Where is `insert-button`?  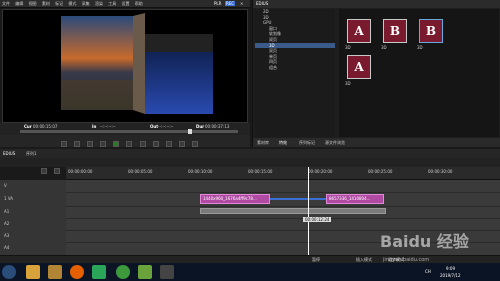 insert-button is located at coordinates (168, 144).